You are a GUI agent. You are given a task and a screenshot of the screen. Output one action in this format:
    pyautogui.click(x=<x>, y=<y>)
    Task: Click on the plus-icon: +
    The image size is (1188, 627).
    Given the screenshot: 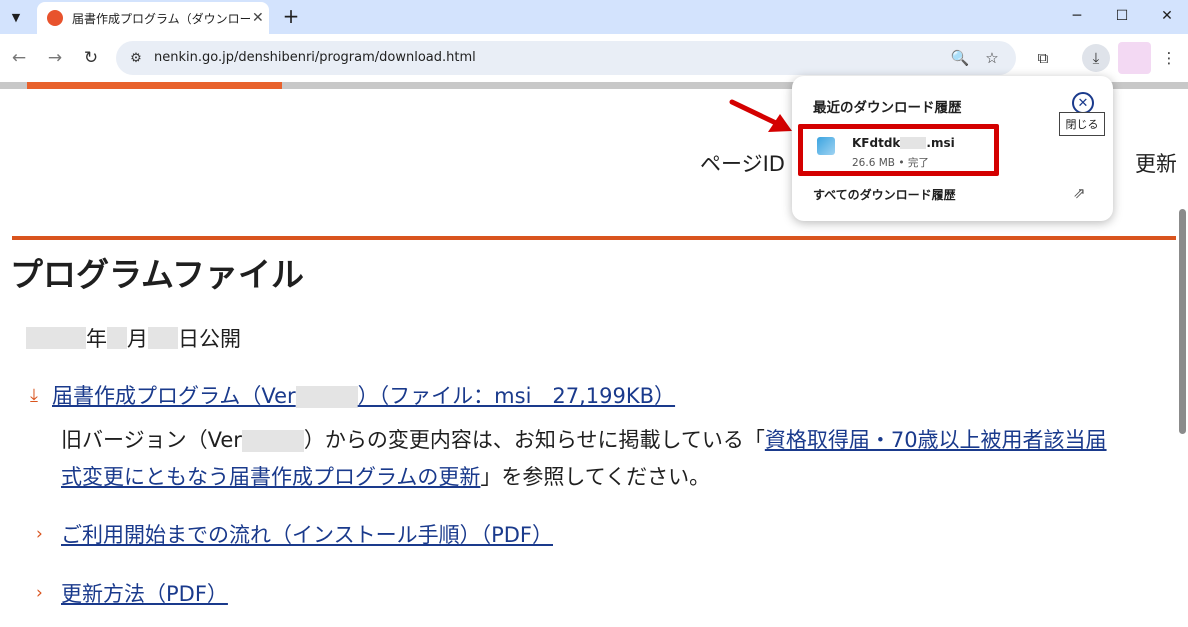 What is the action you would take?
    pyautogui.click(x=291, y=16)
    